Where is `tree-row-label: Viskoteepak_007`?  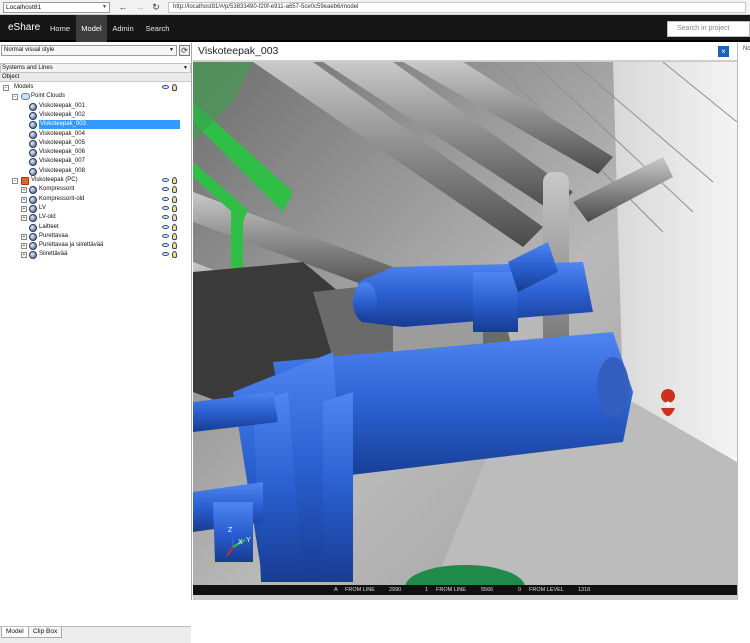
tree-row-label: Viskoteepak_007 is located at coordinates (62, 161).